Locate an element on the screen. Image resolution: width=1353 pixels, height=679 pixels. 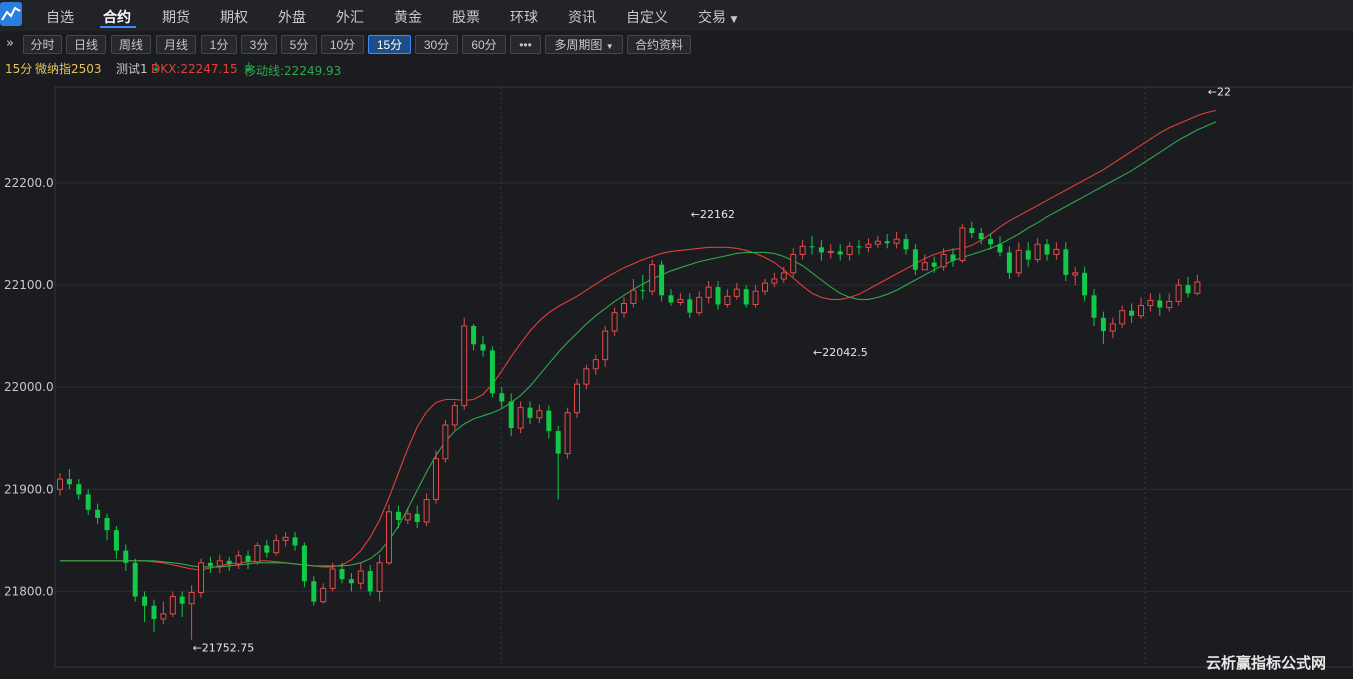
indicator-name: 测试1 is located at coordinates (132, 69).